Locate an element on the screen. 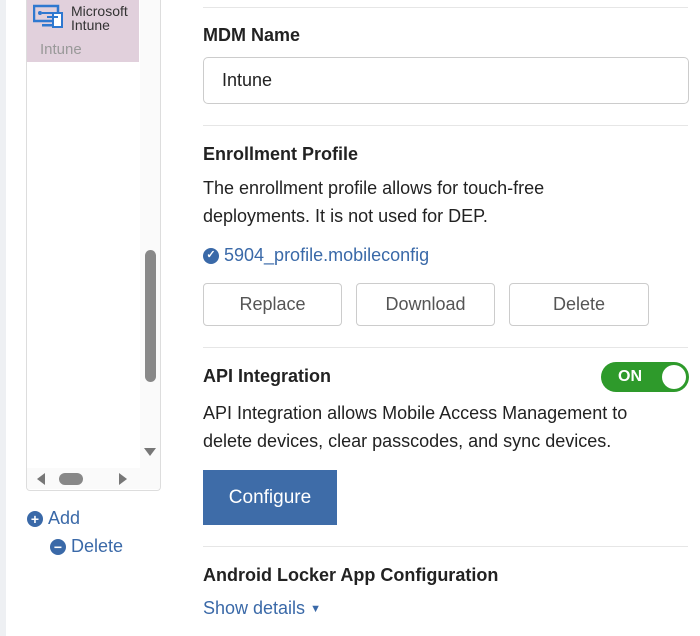  add-button: + Add is located at coordinates (53, 518).